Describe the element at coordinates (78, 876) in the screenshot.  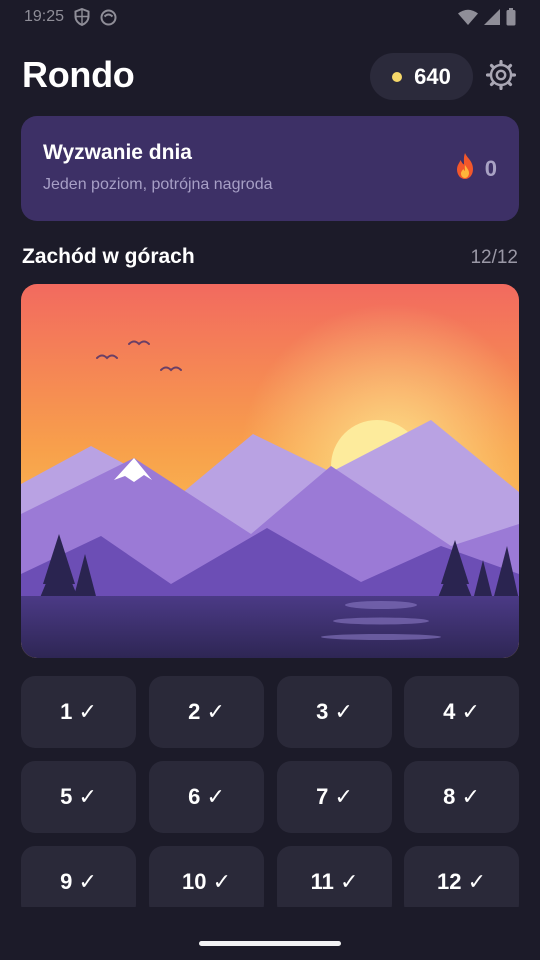
I see `level-9-button: 9 ✓` at that location.